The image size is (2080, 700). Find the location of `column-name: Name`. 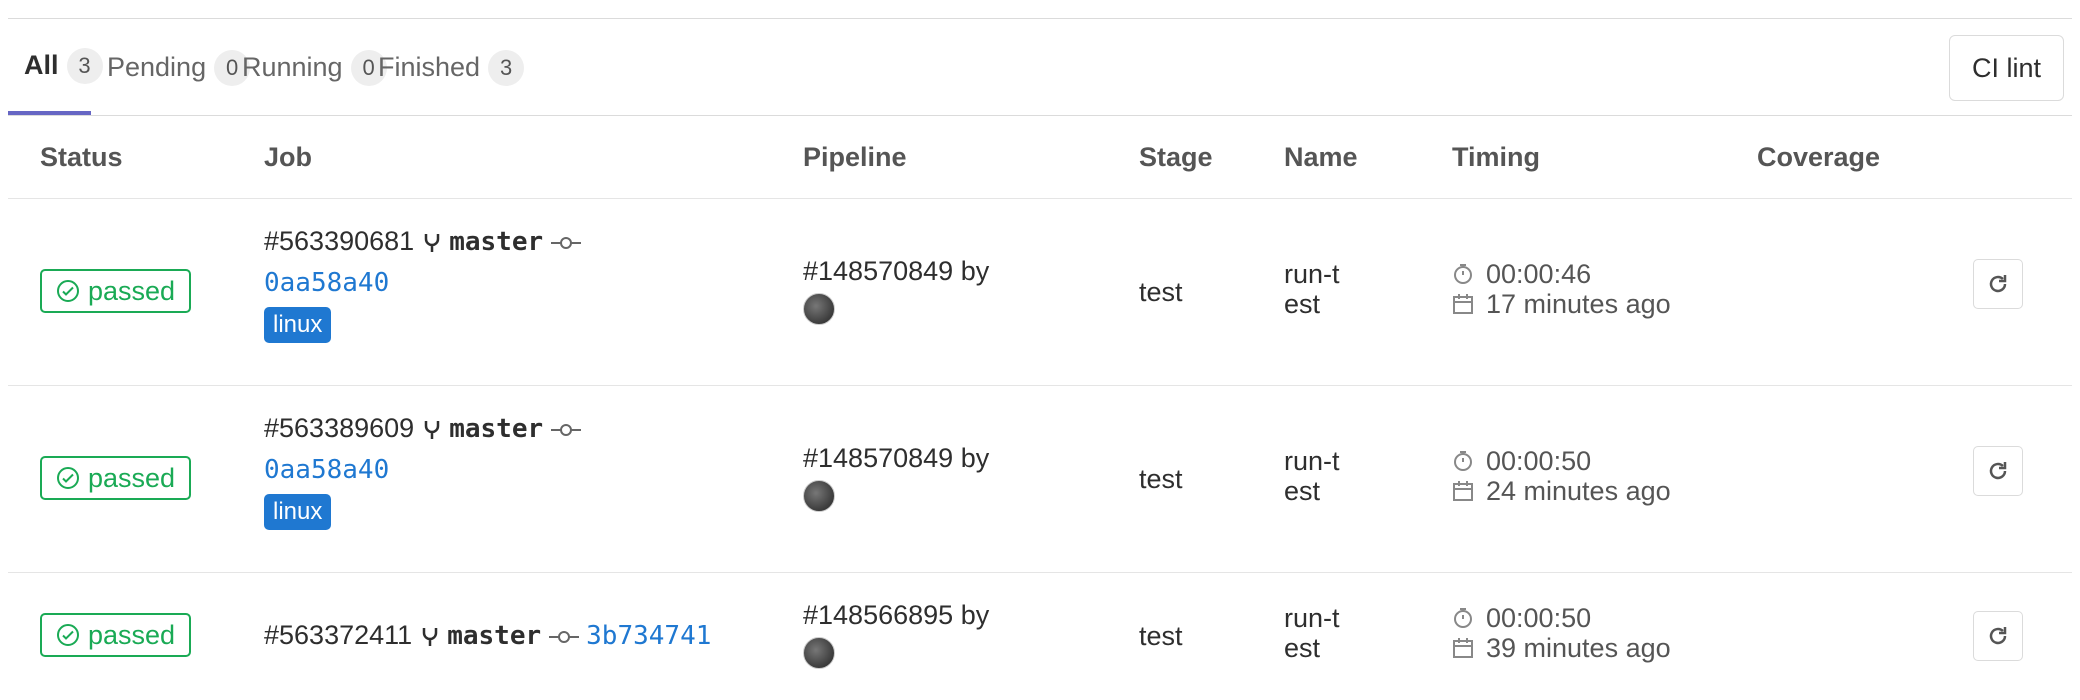

column-name: Name is located at coordinates (1321, 157).